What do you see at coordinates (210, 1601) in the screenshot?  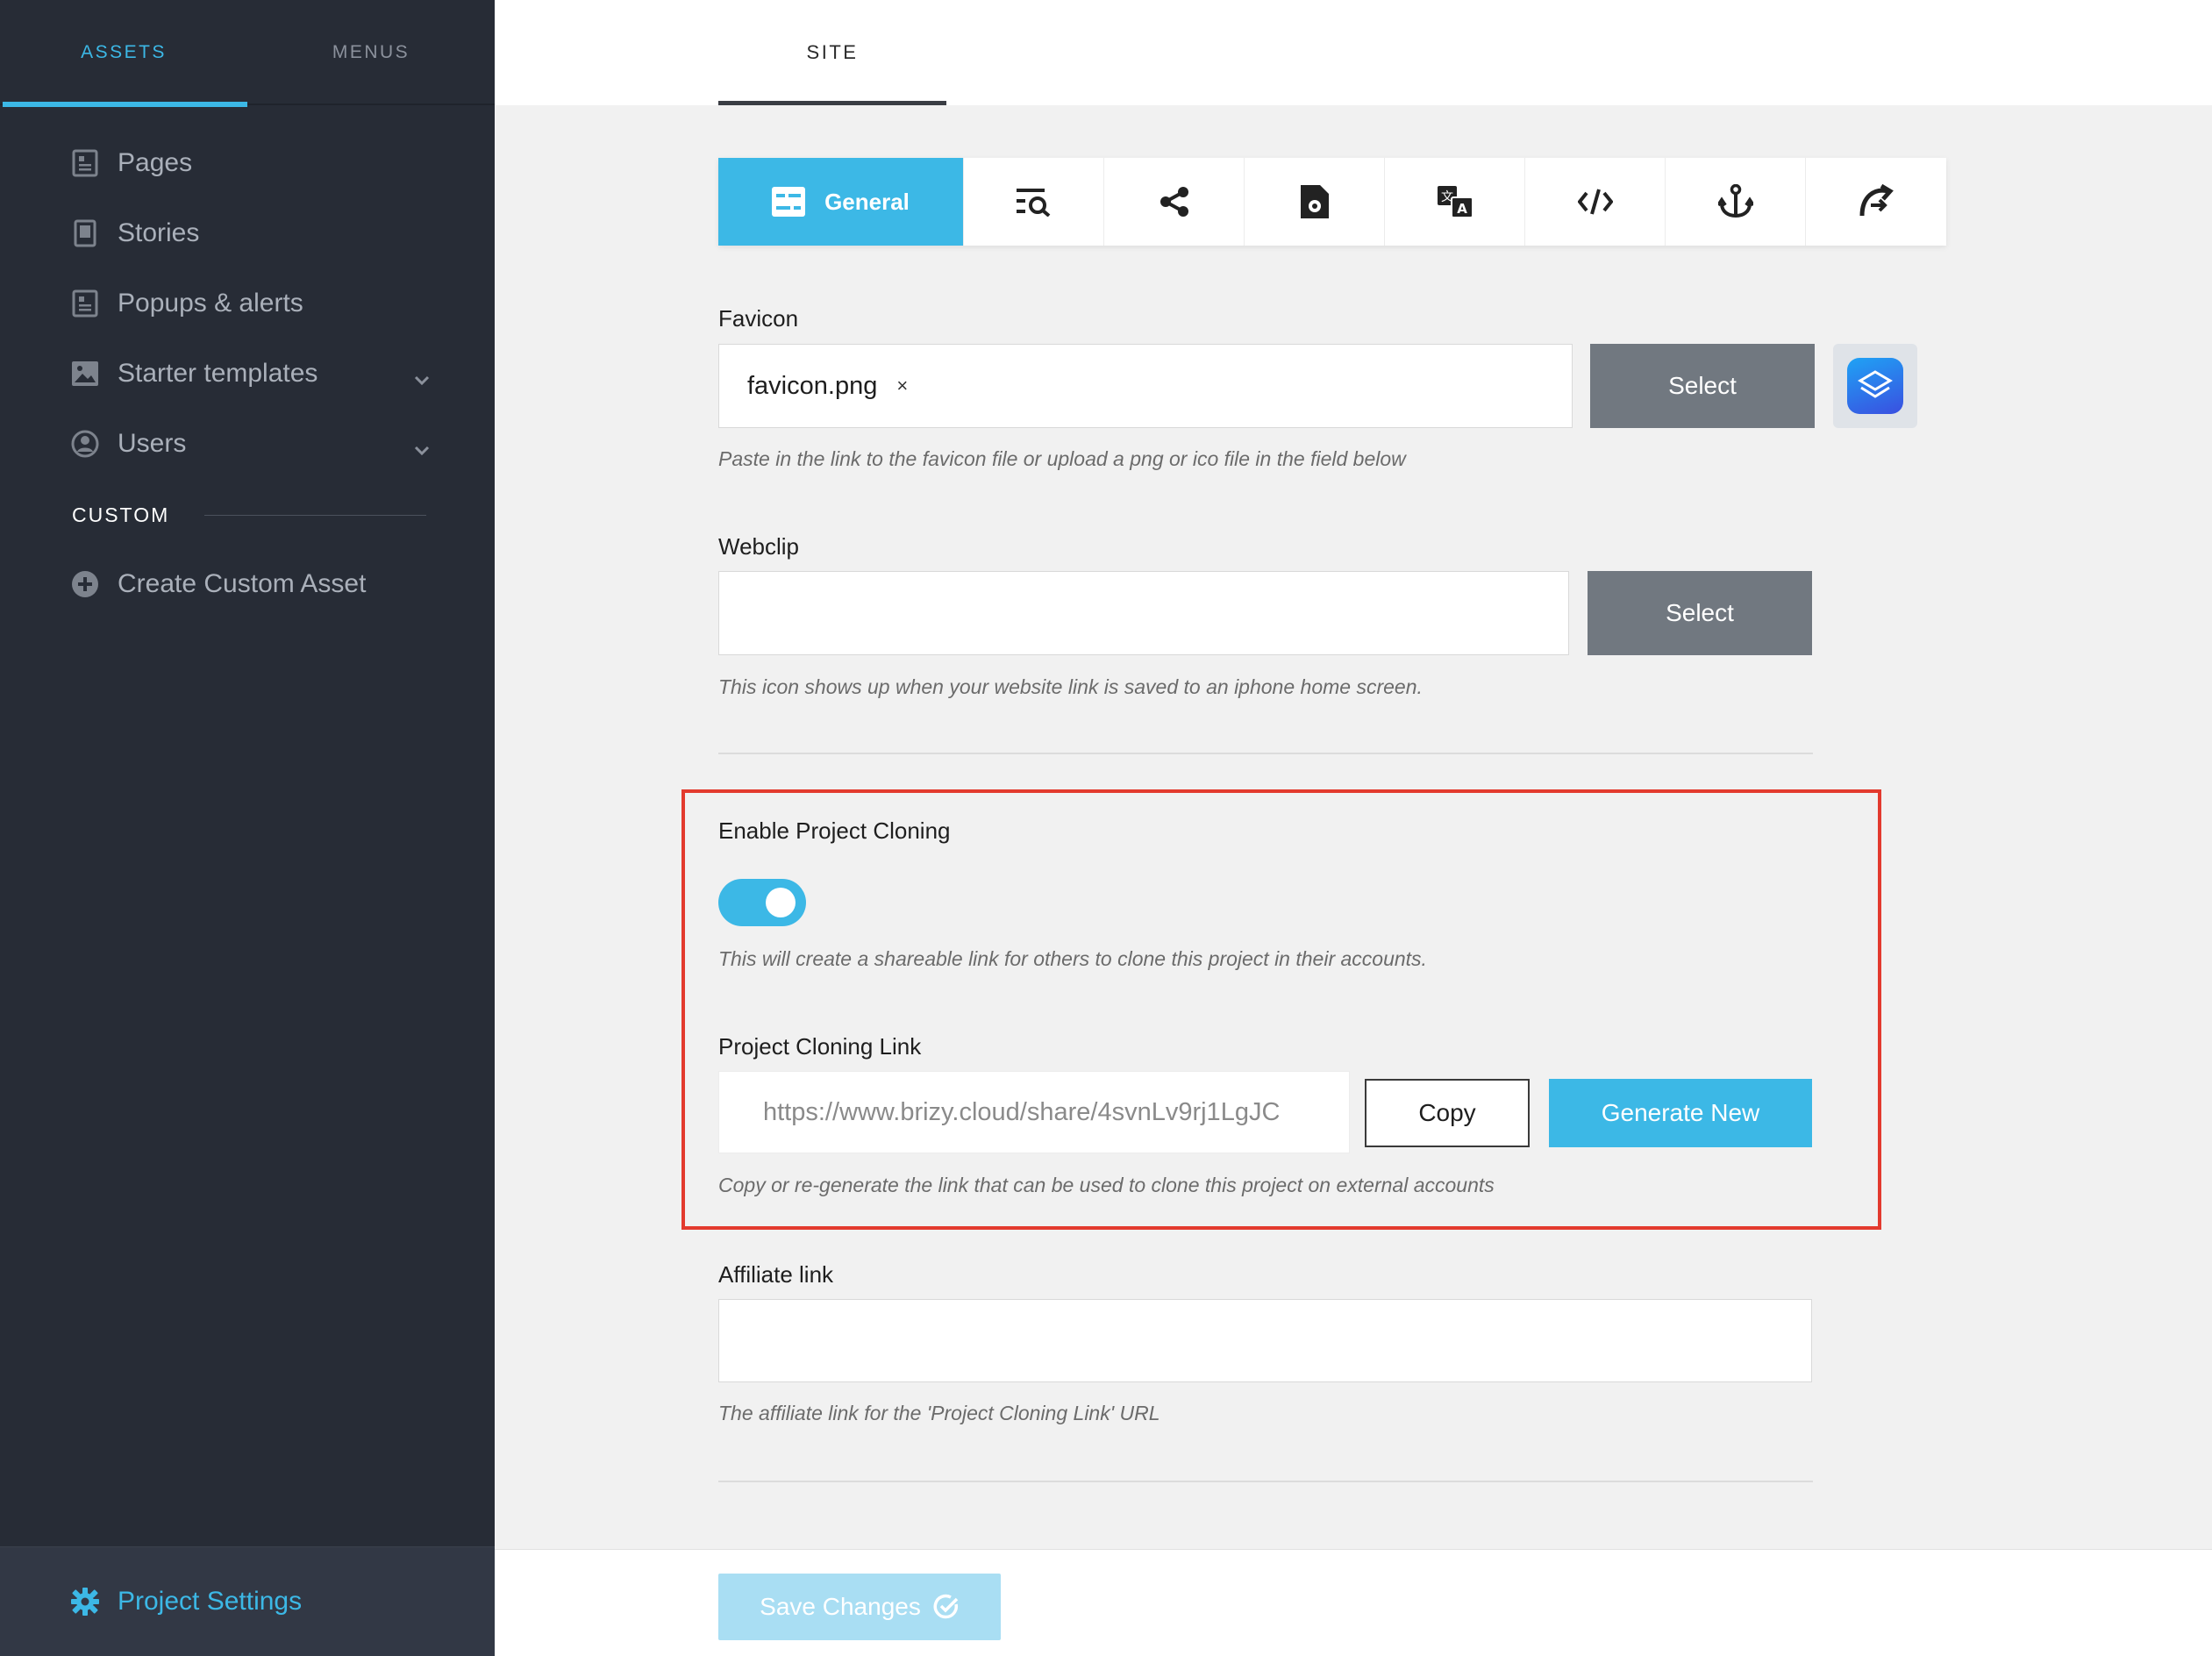 I see `project-settings-label: Project Settings` at bounding box center [210, 1601].